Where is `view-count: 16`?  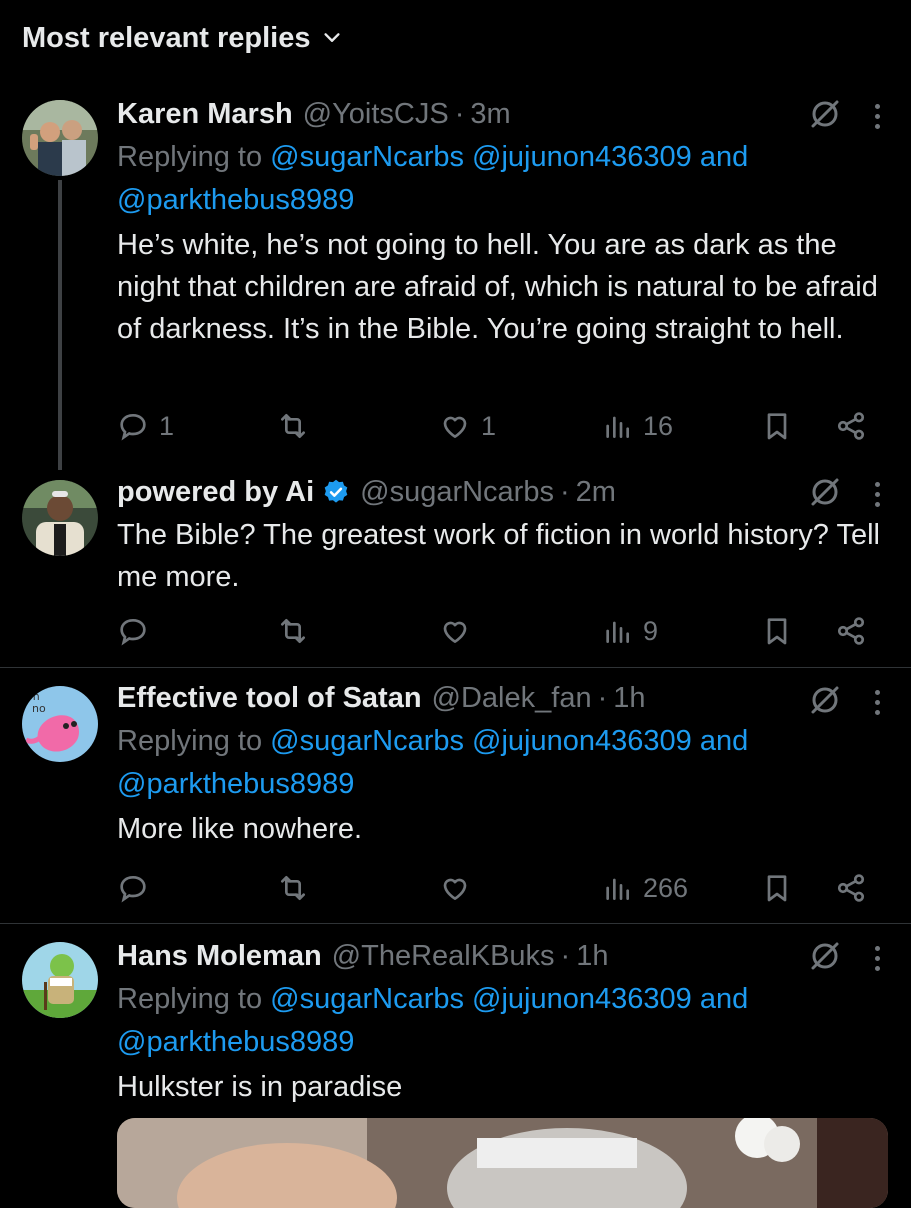
view-count: 16 is located at coordinates (658, 425).